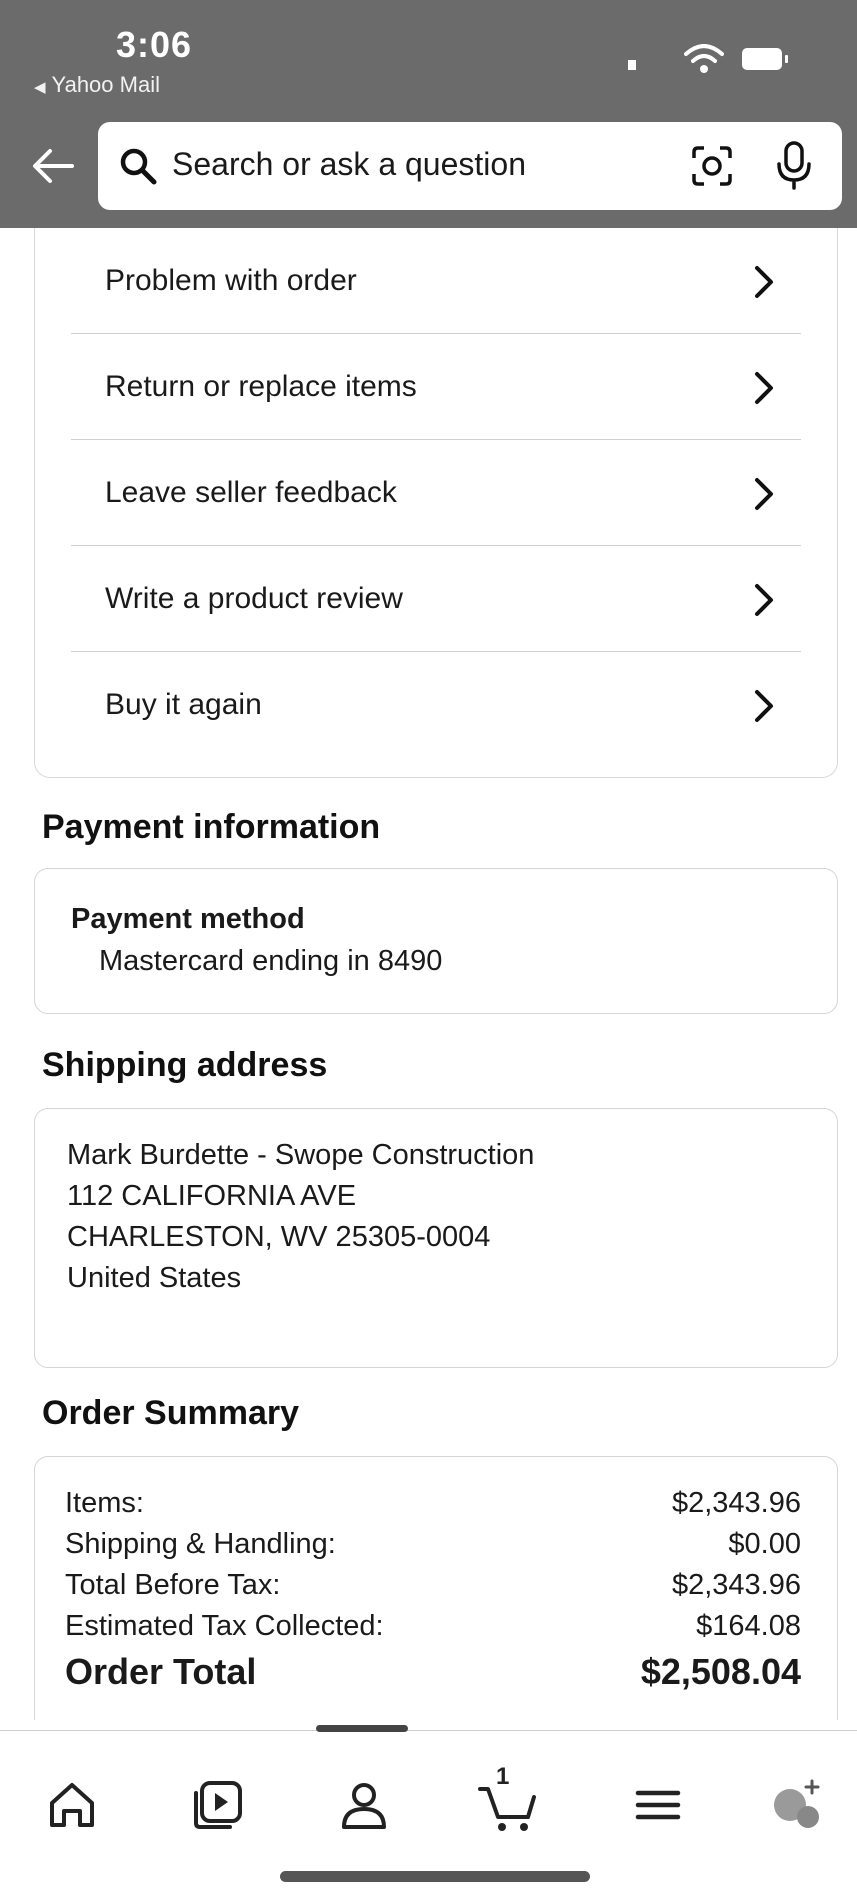  Describe the element at coordinates (436, 599) in the screenshot. I see `action-write-product-review: Write a product review` at that location.